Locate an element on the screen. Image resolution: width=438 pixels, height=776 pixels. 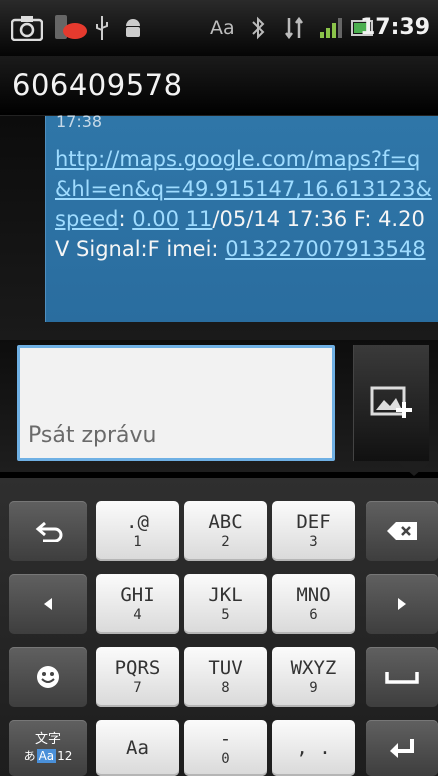
conversation-header: 606409578 is located at coordinates (219, 86).